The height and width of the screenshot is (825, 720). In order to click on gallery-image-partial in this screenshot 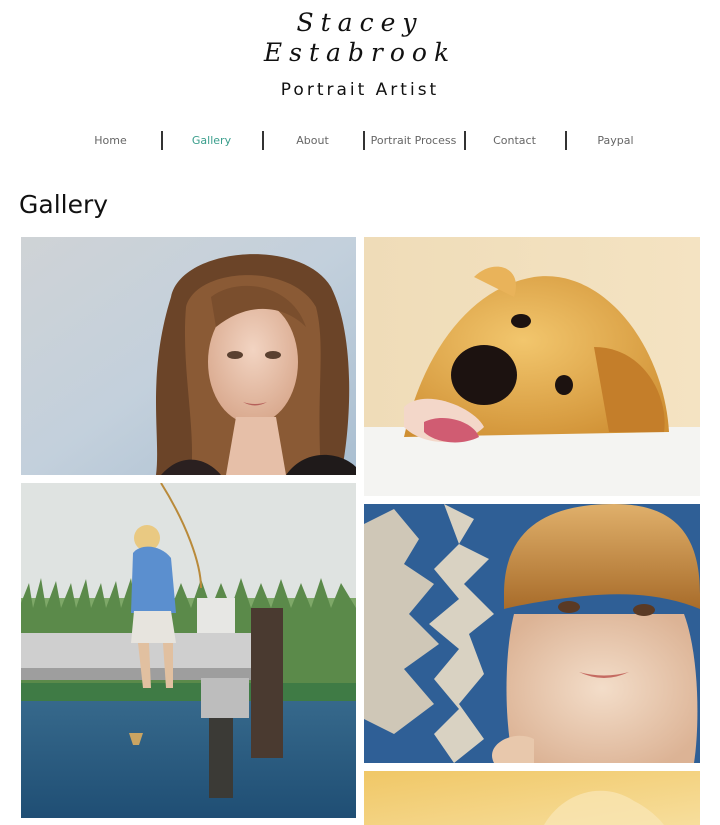, I will do `click(532, 798)`.